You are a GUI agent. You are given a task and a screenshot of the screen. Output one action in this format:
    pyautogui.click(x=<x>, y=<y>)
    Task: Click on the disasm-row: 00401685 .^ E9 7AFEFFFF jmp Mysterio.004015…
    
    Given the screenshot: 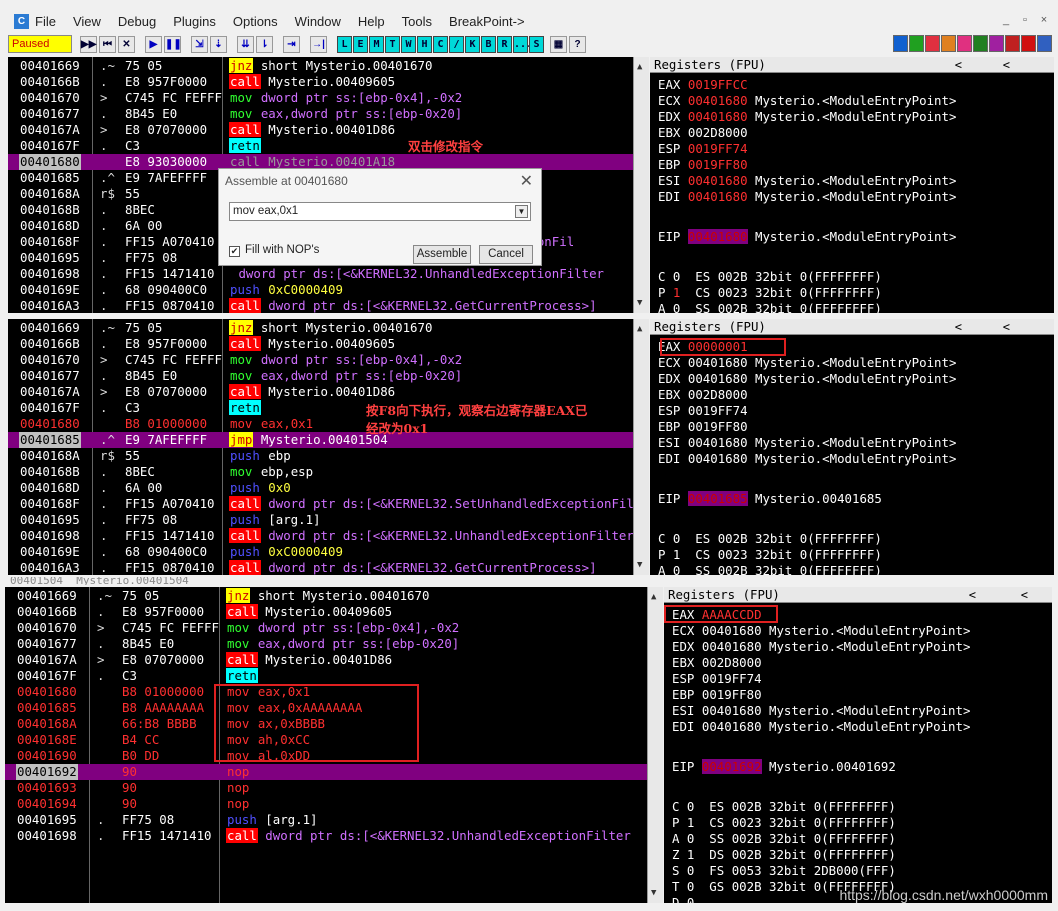 What is the action you would take?
    pyautogui.click(x=328, y=440)
    